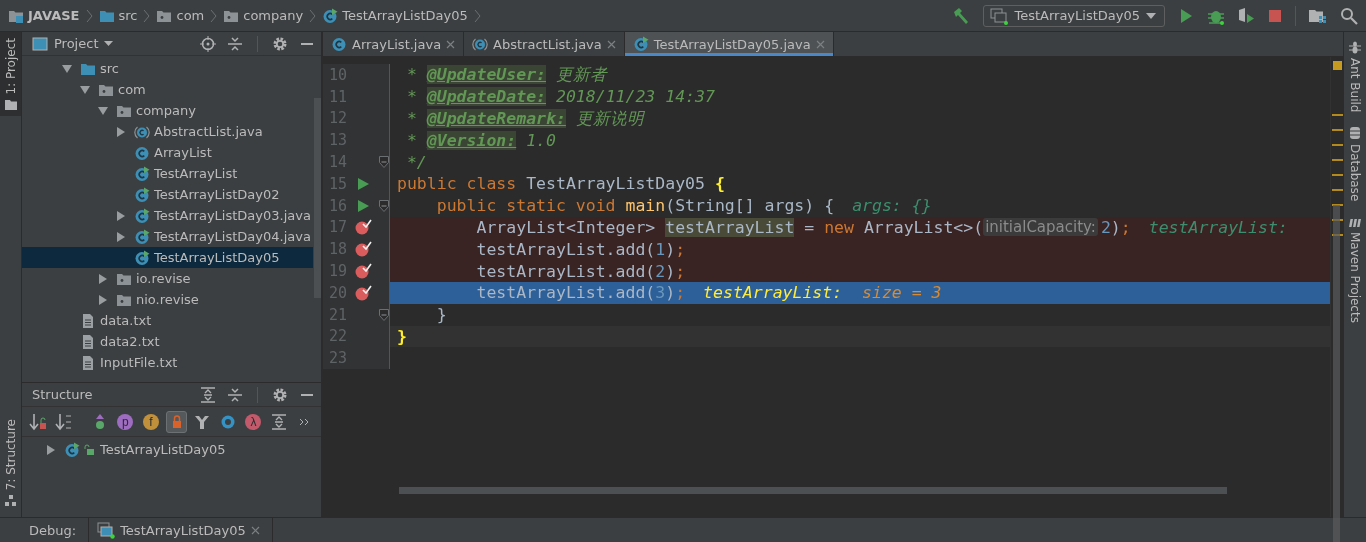 The height and width of the screenshot is (542, 1366). What do you see at coordinates (1355, 76) in the screenshot?
I see `tool-window-tab: Ant Build` at bounding box center [1355, 76].